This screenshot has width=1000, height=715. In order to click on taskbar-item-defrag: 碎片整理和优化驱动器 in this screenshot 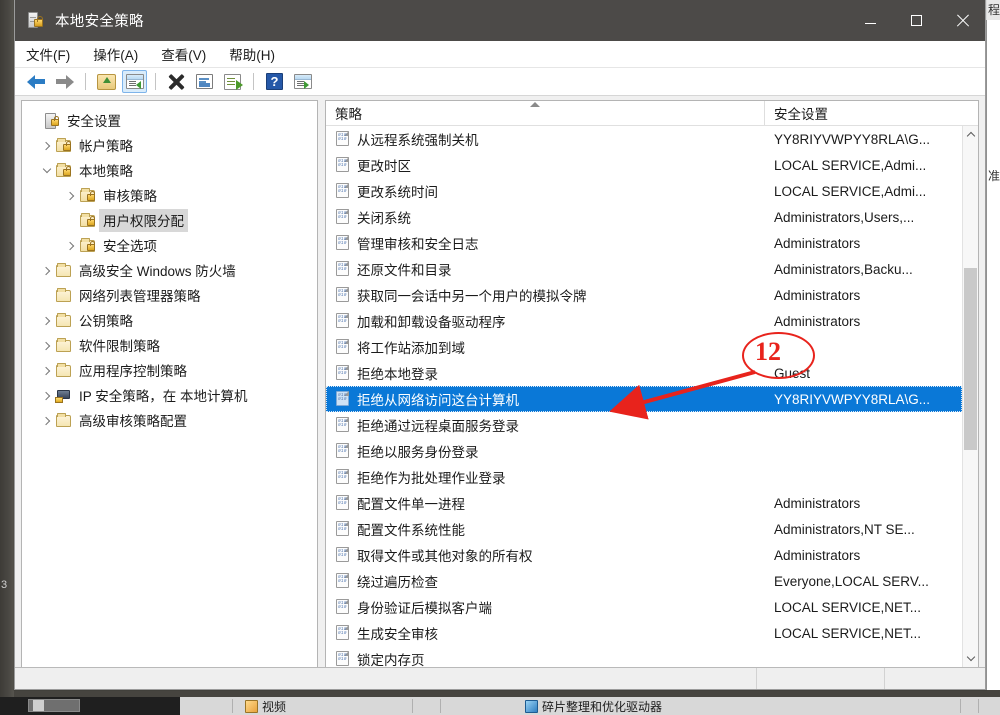, I will do `click(650, 706)`.